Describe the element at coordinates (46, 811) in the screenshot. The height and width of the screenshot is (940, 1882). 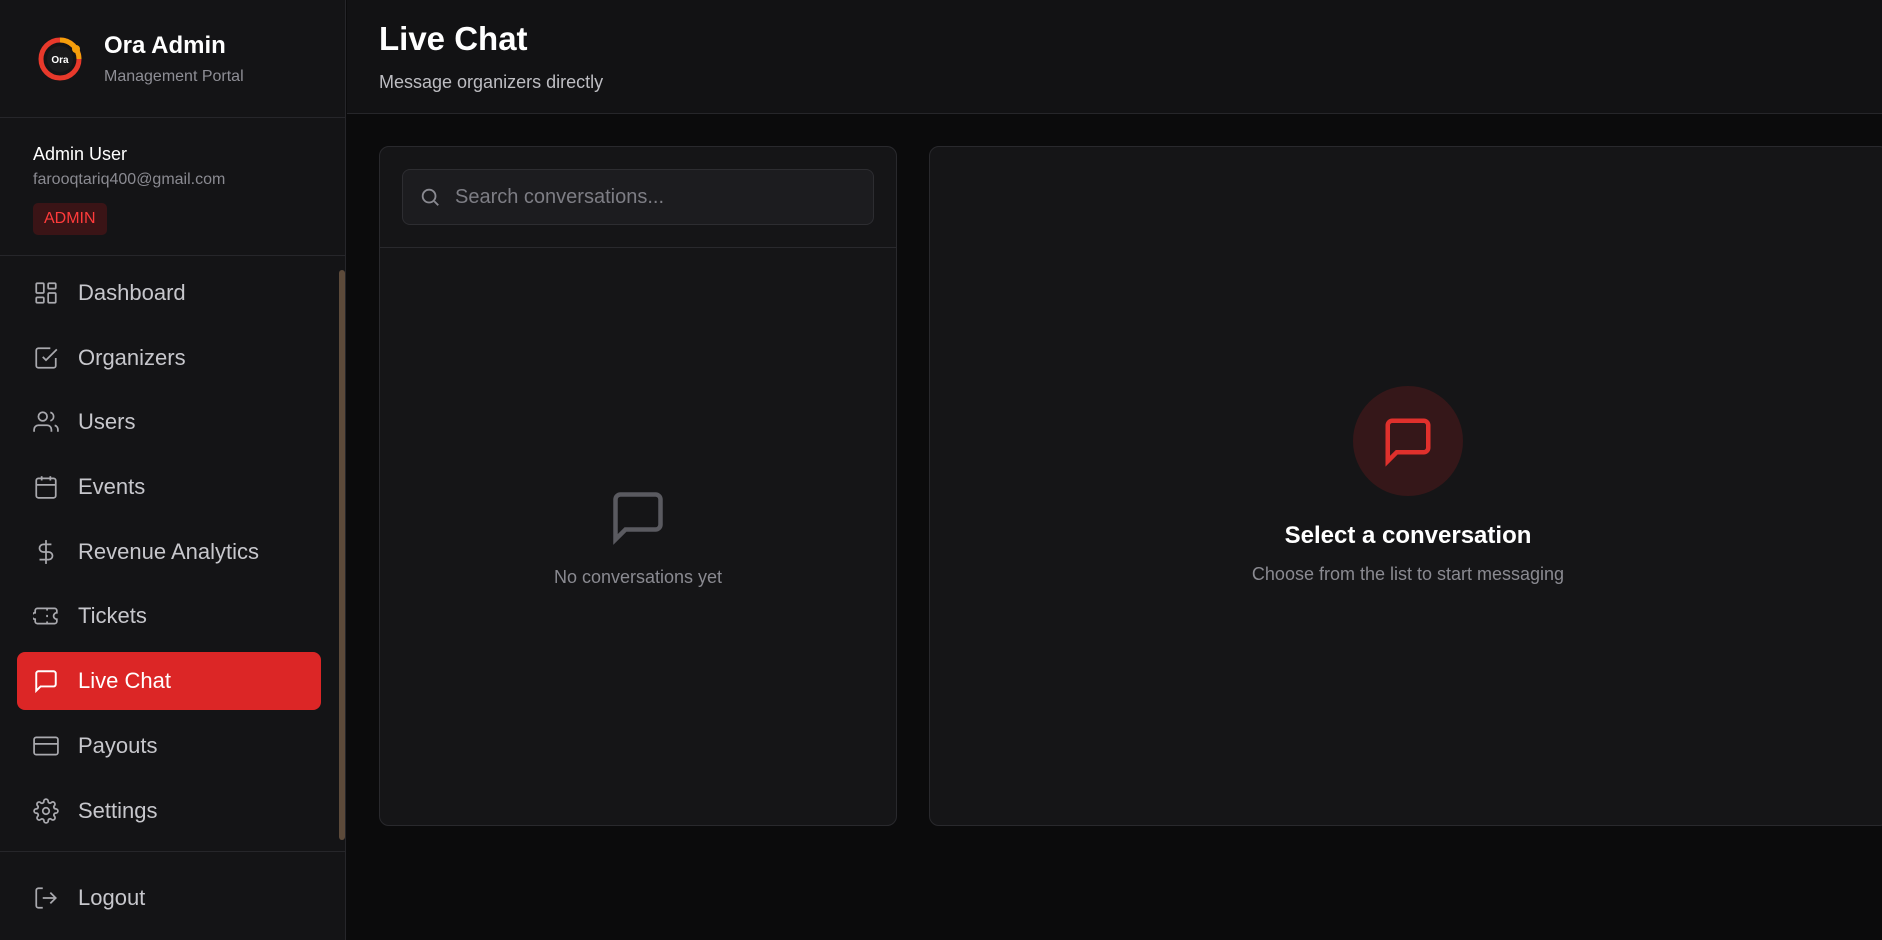
I see `gear-icon` at that location.